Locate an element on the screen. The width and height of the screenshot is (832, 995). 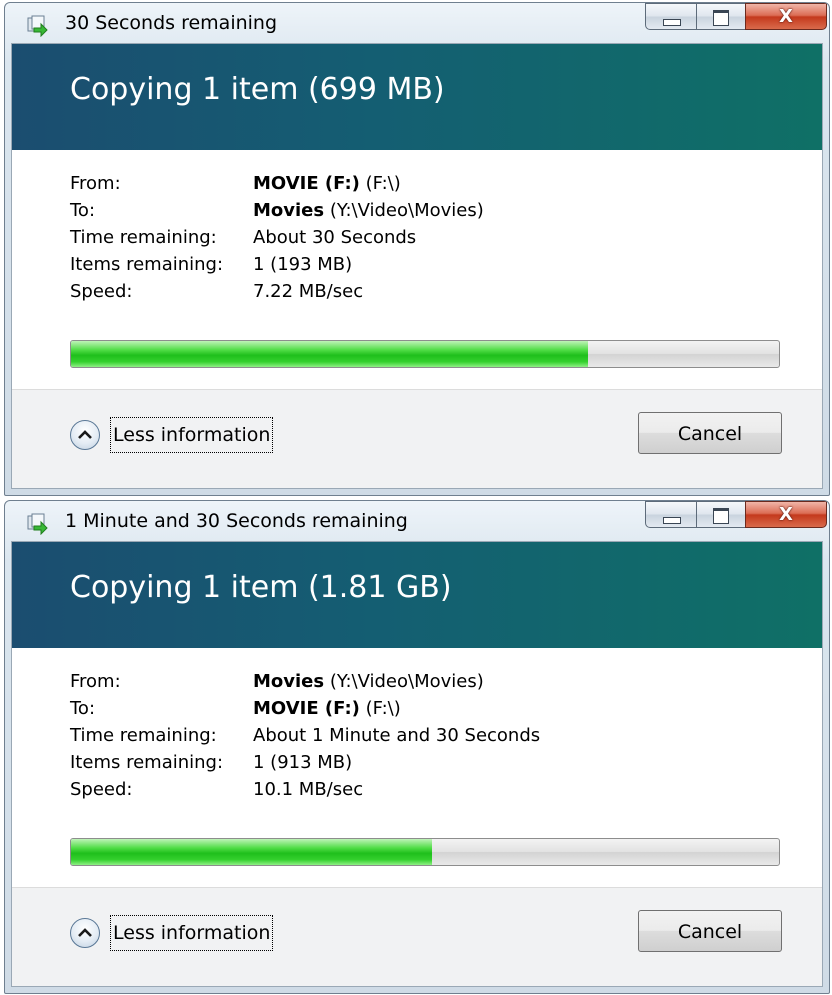
window-title: 1 Minute and 30 Seconds remaining is located at coordinates (236, 521).